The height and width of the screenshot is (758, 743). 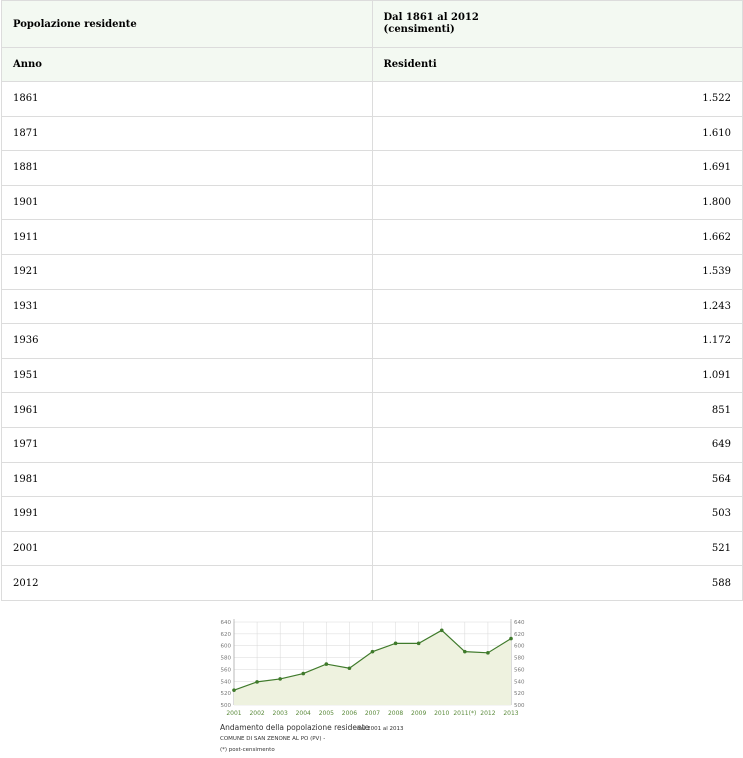 I want to click on table-row: 1881 1.691, so click(x=372, y=168).